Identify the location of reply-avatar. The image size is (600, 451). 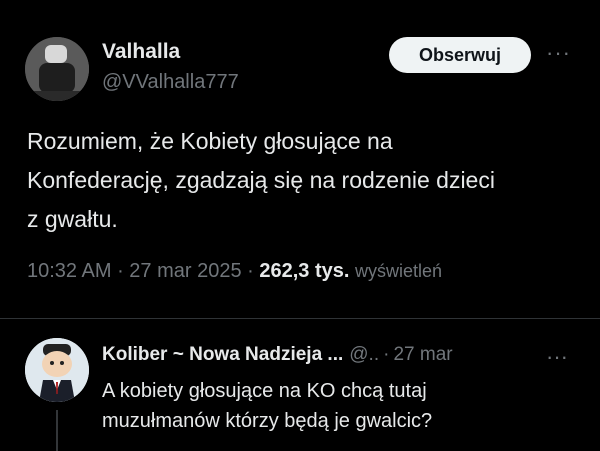
(57, 370).